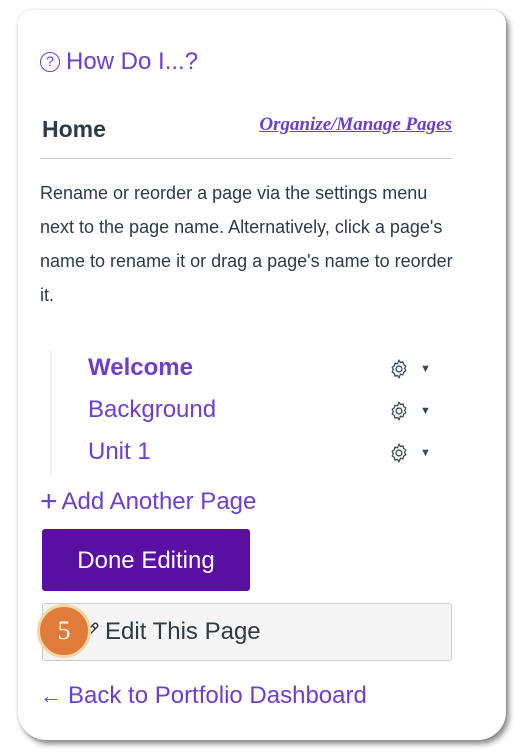 The width and height of the screenshot is (520, 753). I want to click on page-title: Home, so click(74, 129).